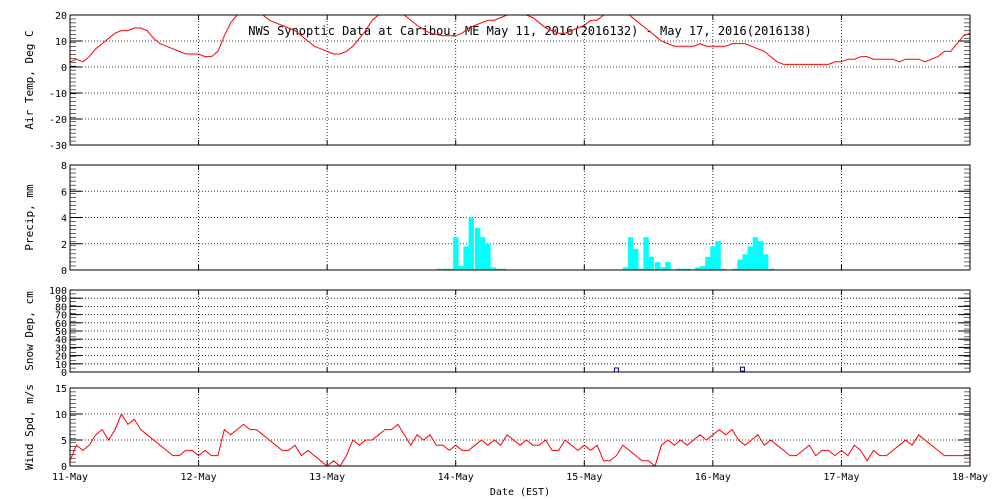  Describe the element at coordinates (520, 492) in the screenshot. I see `x-axis-label: Date (EST)` at that location.